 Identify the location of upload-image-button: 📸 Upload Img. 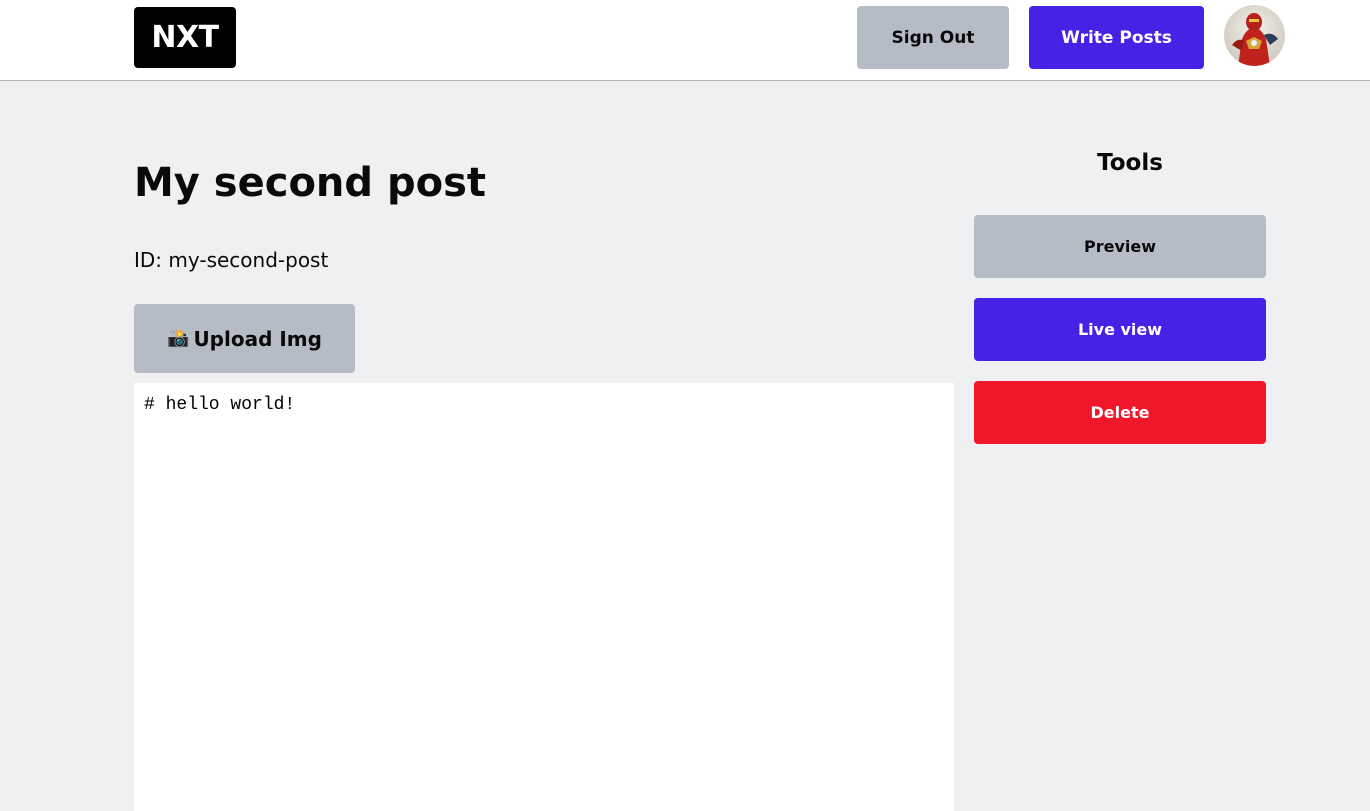
(244, 338).